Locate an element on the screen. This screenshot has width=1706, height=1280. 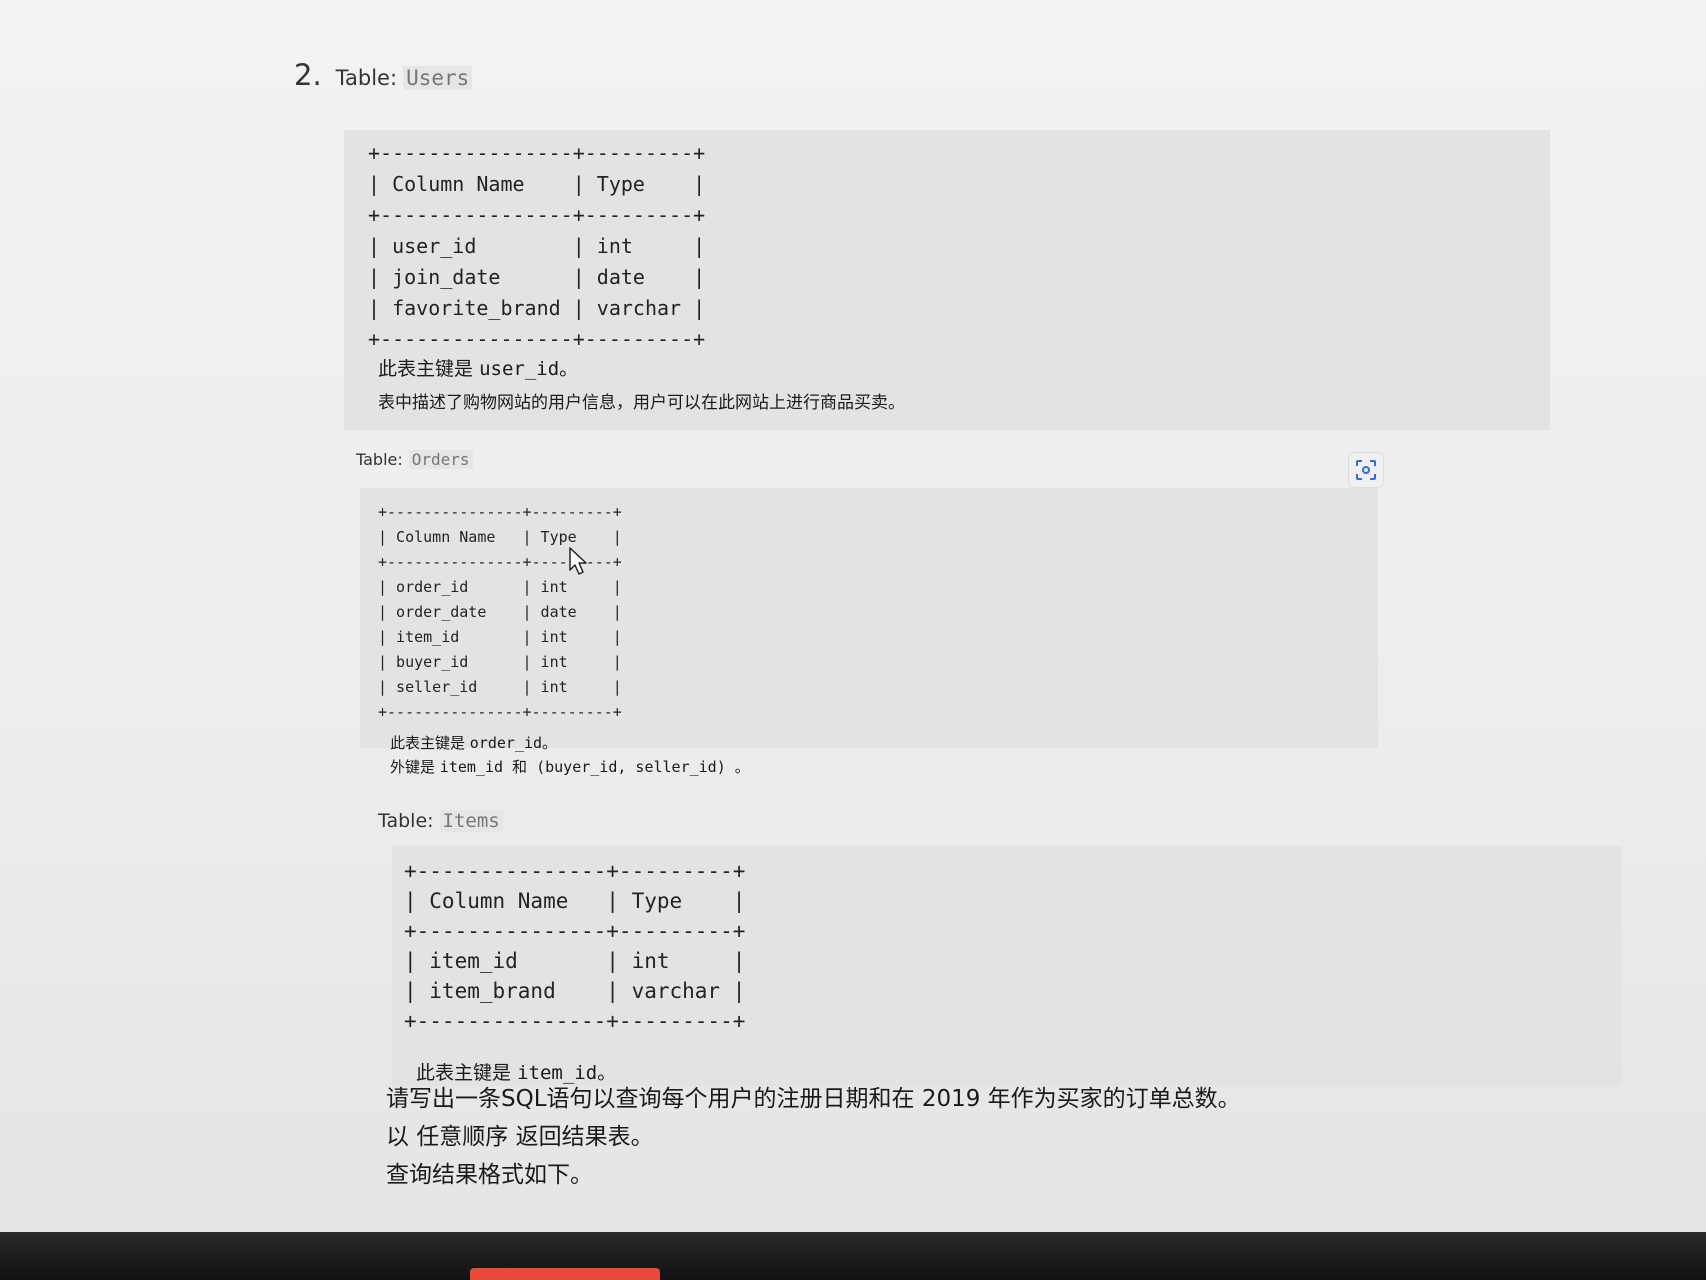
orders-table-name: Orders is located at coordinates (440, 459).